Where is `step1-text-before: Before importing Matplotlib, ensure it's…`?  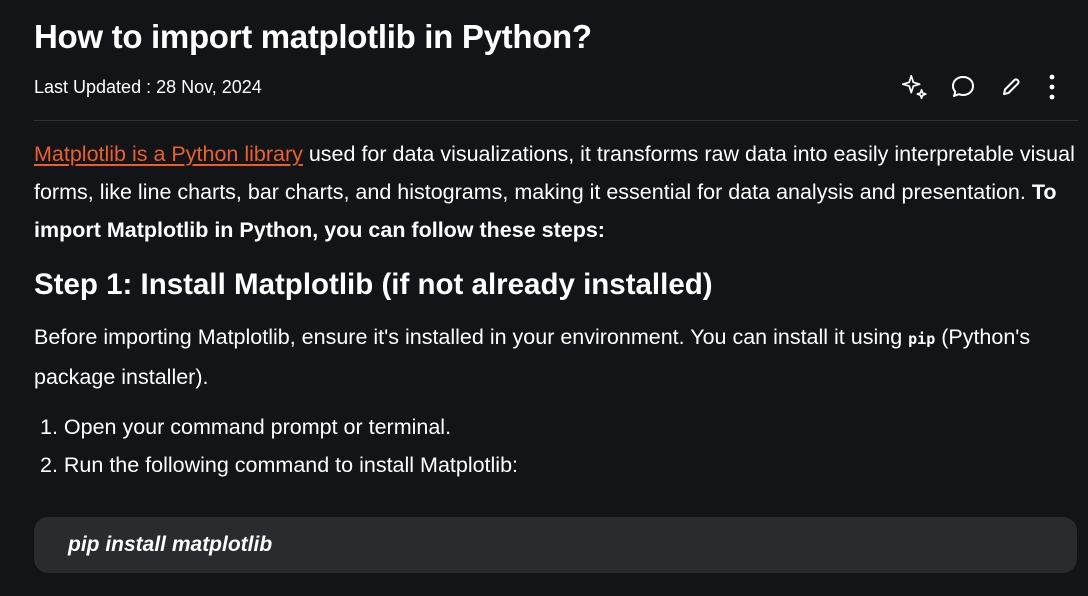
step1-text-before: Before importing Matplotlib, ensure it's… is located at coordinates (471, 337).